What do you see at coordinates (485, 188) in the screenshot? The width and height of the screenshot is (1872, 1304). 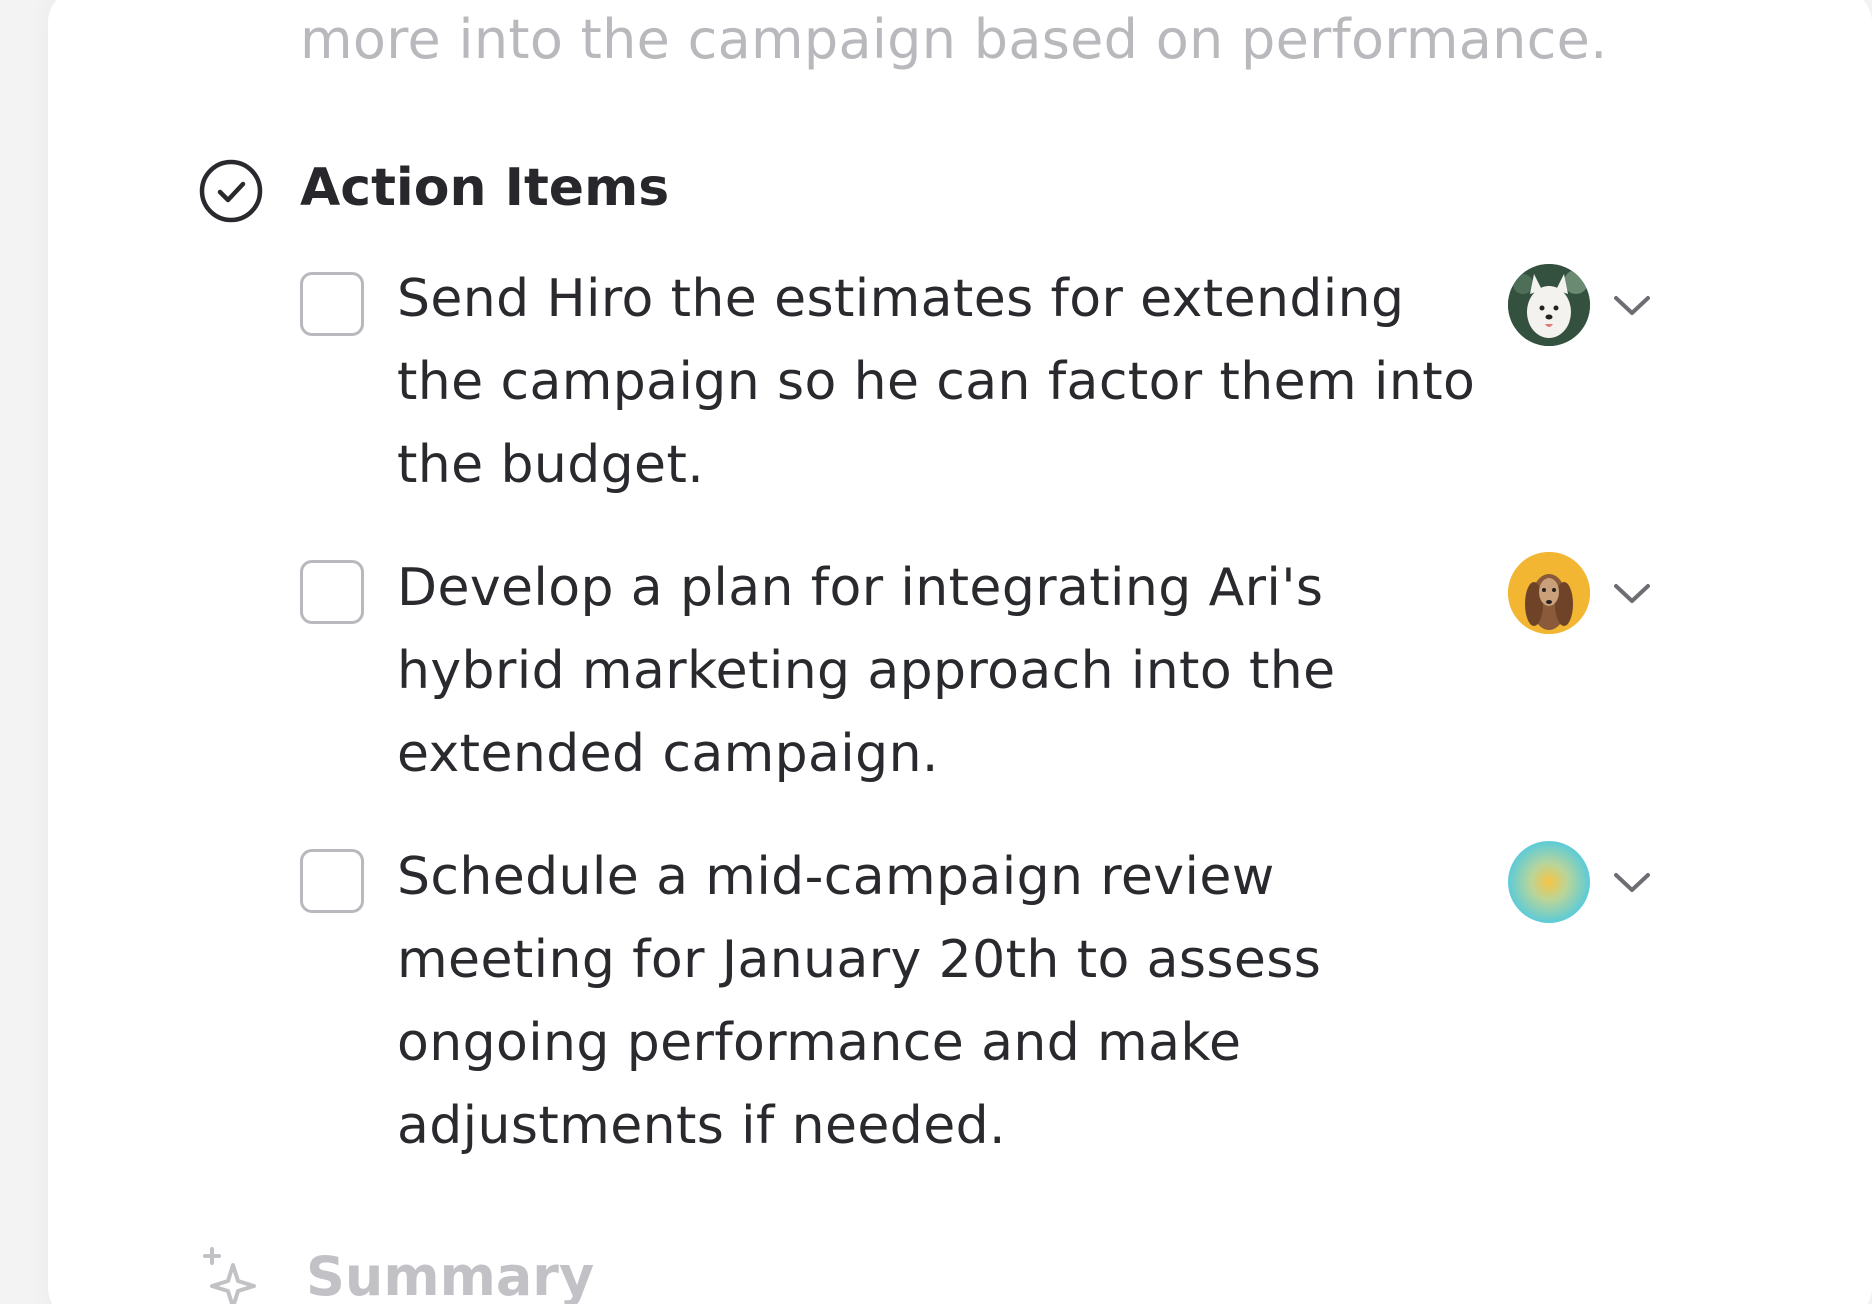 I see `action-items-title: Action Items` at bounding box center [485, 188].